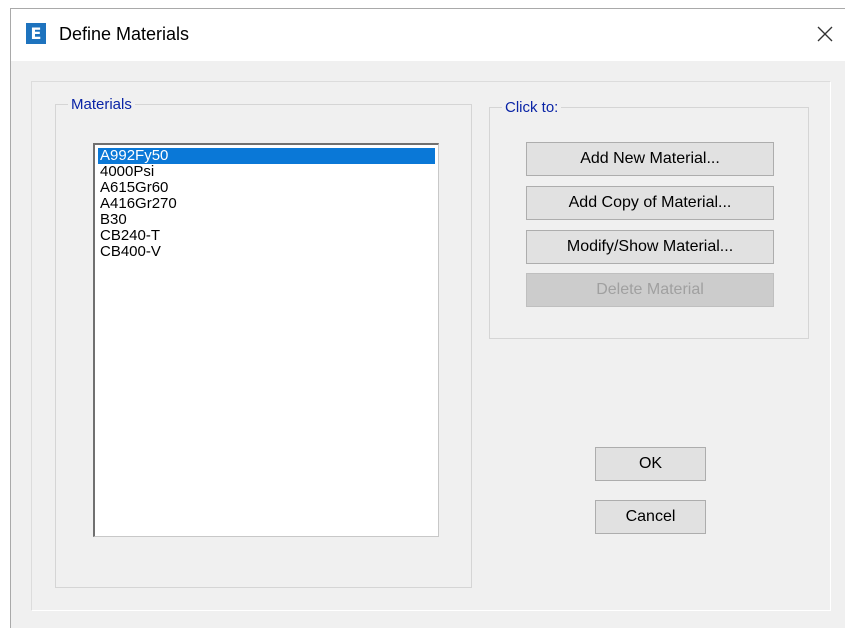 This screenshot has width=845, height=628. I want to click on ok-button: OK, so click(650, 464).